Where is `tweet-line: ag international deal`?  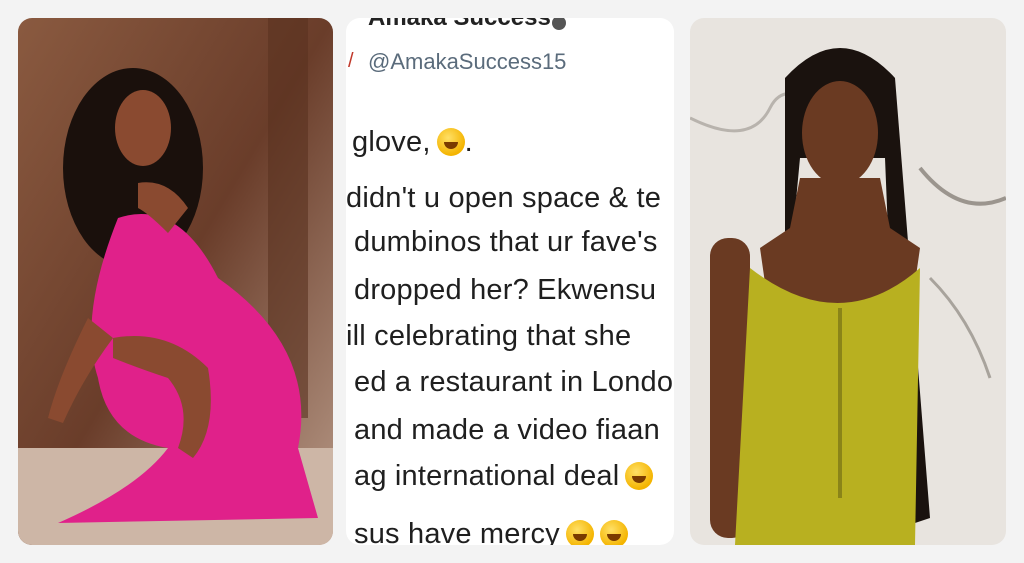
tweet-line: ag international deal is located at coordinates (504, 476).